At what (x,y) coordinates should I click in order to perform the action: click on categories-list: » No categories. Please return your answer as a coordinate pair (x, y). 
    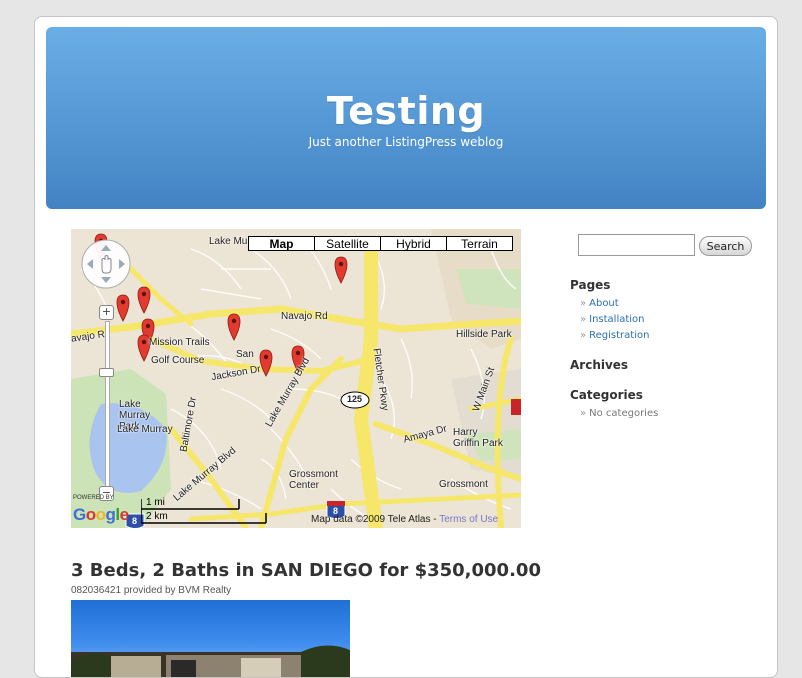
    Looking at the image, I should click on (619, 414).